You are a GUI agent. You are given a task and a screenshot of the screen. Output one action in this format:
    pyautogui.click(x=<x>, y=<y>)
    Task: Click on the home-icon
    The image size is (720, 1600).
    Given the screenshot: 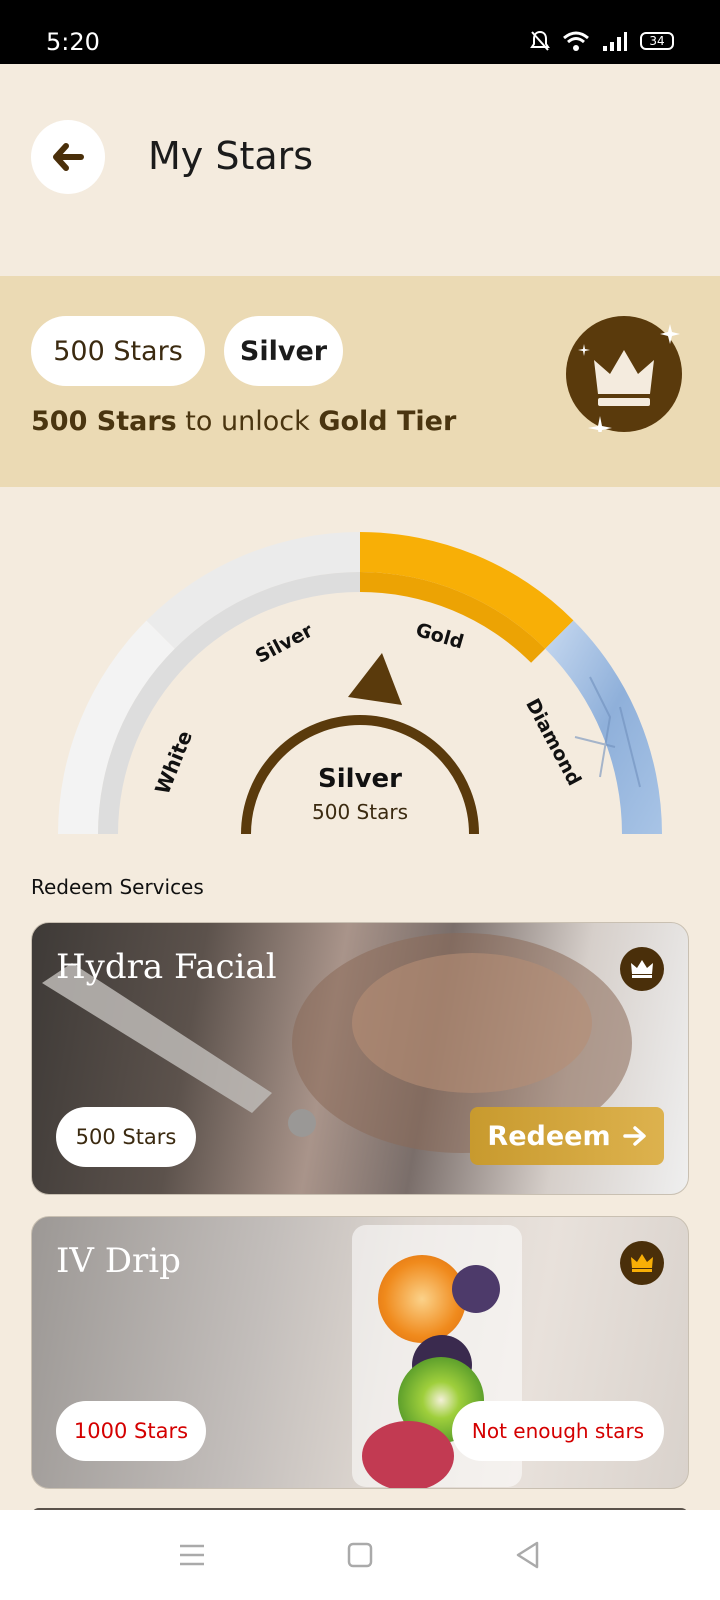 What is the action you would take?
    pyautogui.click(x=360, y=1555)
    